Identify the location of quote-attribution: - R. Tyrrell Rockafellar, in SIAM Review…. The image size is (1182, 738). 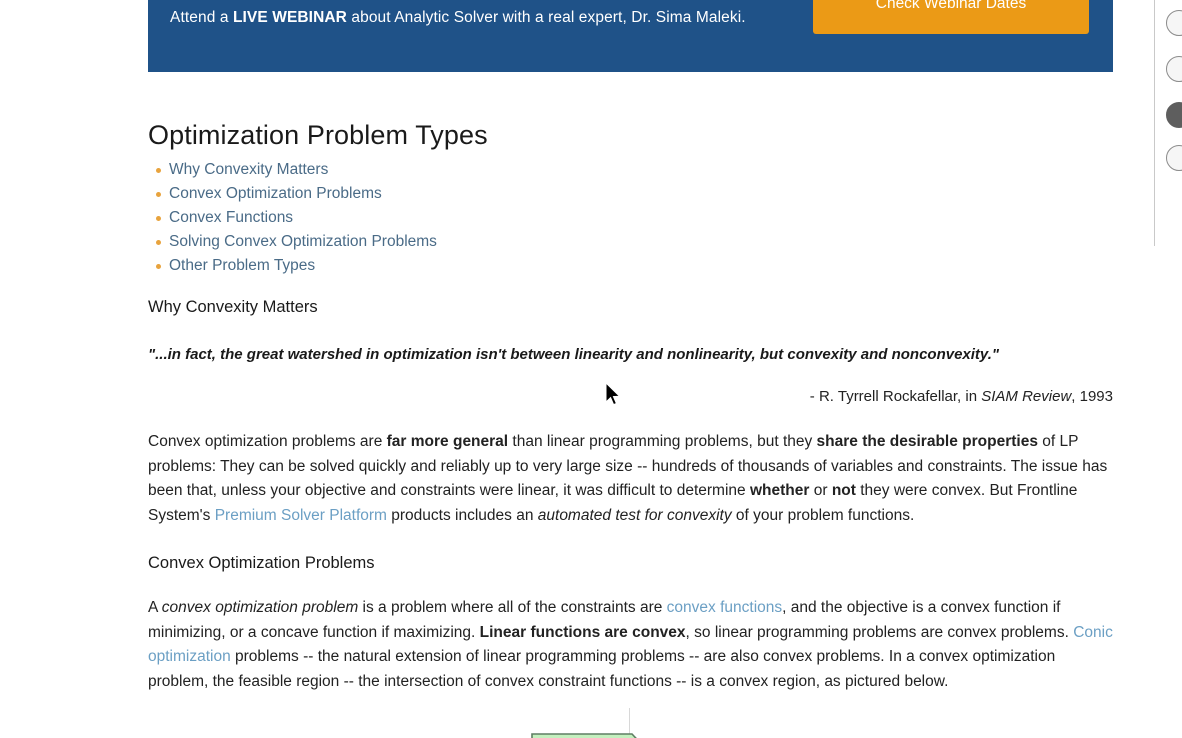
(630, 397).